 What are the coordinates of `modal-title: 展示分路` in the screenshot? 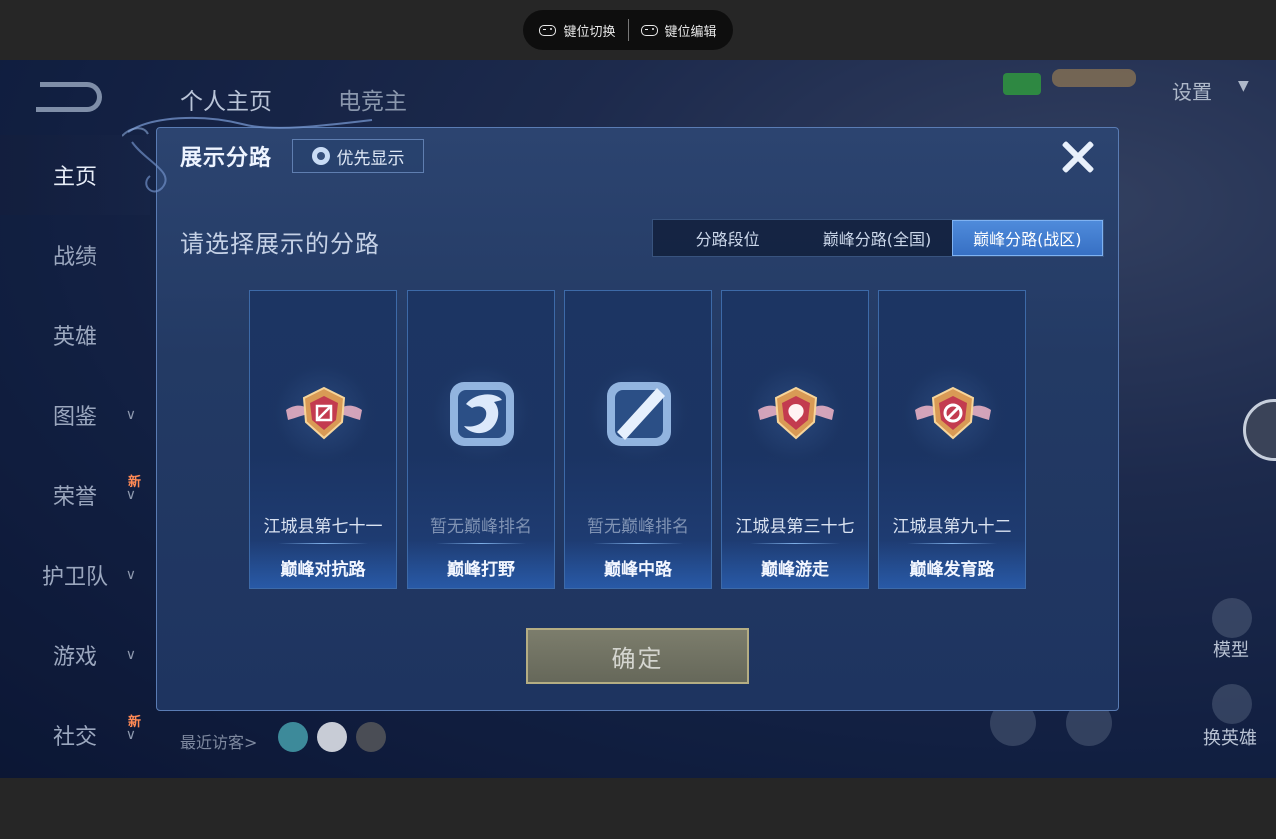 It's located at (226, 158).